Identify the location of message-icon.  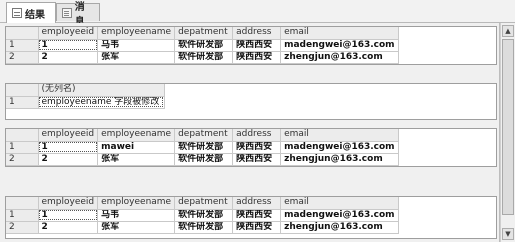
(67, 12).